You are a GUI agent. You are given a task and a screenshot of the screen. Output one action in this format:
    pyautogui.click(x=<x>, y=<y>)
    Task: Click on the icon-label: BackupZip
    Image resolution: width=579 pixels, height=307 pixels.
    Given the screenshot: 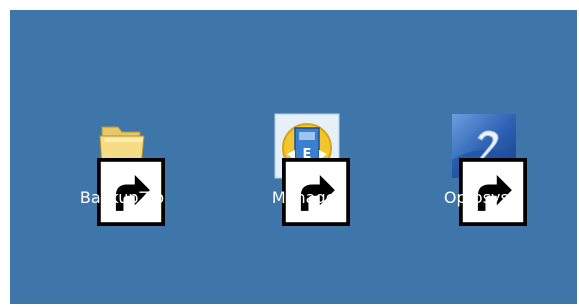 What is the action you would take?
    pyautogui.click(x=122, y=197)
    